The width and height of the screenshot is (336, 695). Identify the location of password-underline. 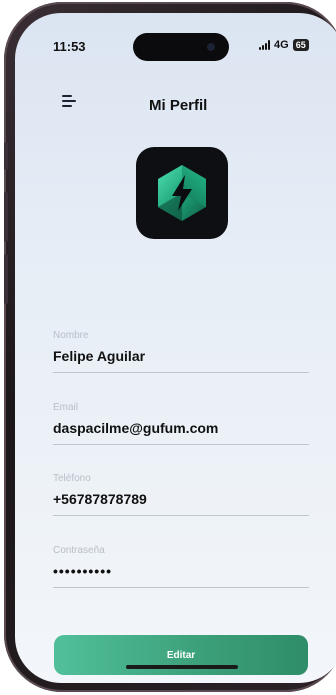
(181, 587).